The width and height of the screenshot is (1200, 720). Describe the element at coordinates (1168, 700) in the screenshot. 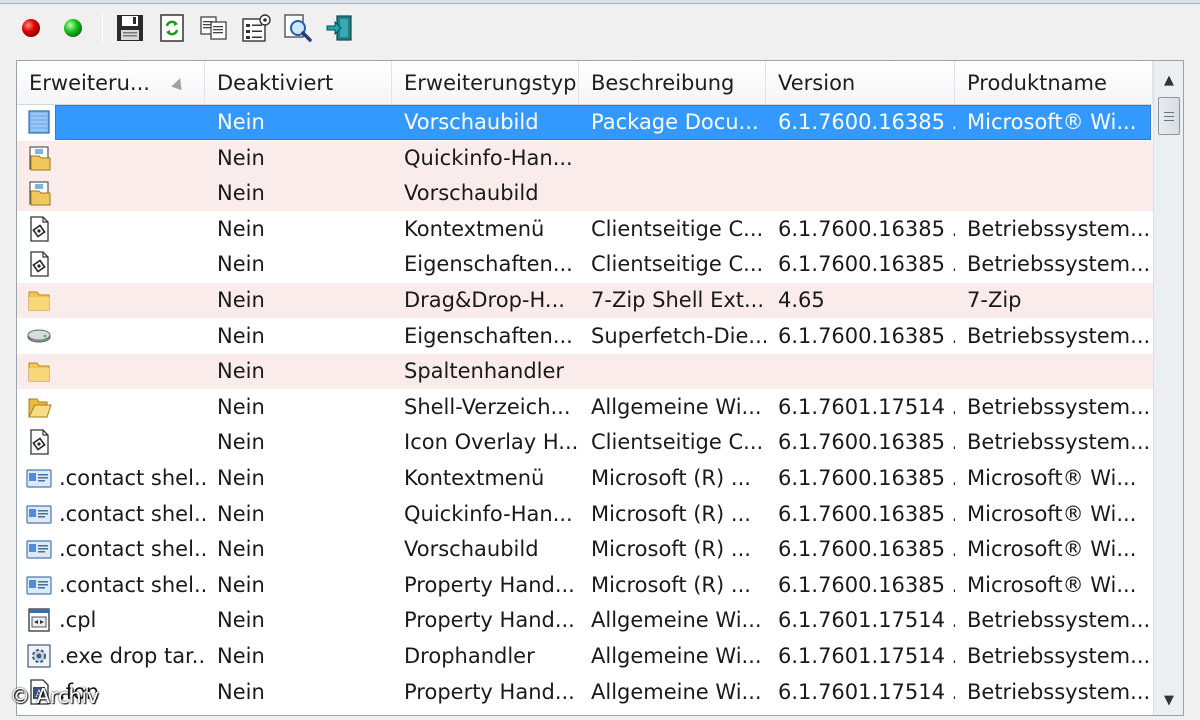

I see `scroll-down-arrow-icon: ▼` at that location.